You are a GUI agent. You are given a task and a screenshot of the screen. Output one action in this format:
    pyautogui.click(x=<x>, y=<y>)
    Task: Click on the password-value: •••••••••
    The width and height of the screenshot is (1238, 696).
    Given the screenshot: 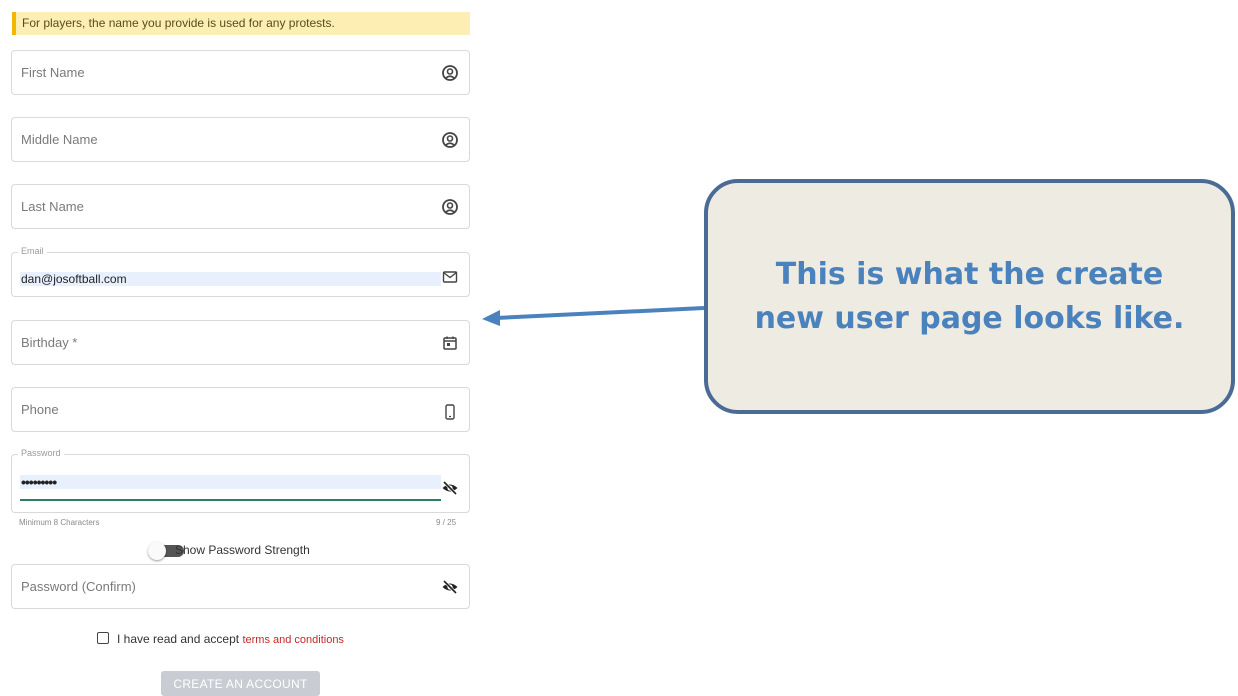 What is the action you would take?
    pyautogui.click(x=230, y=482)
    